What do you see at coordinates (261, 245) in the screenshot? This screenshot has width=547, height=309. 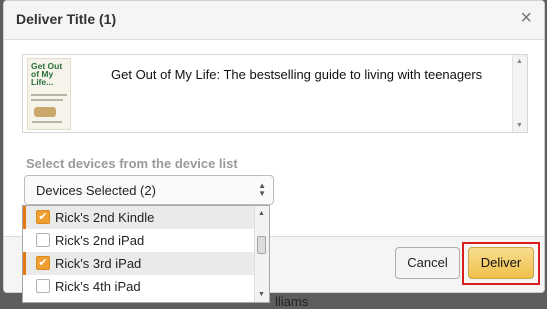 I see `scroll-thumb` at bounding box center [261, 245].